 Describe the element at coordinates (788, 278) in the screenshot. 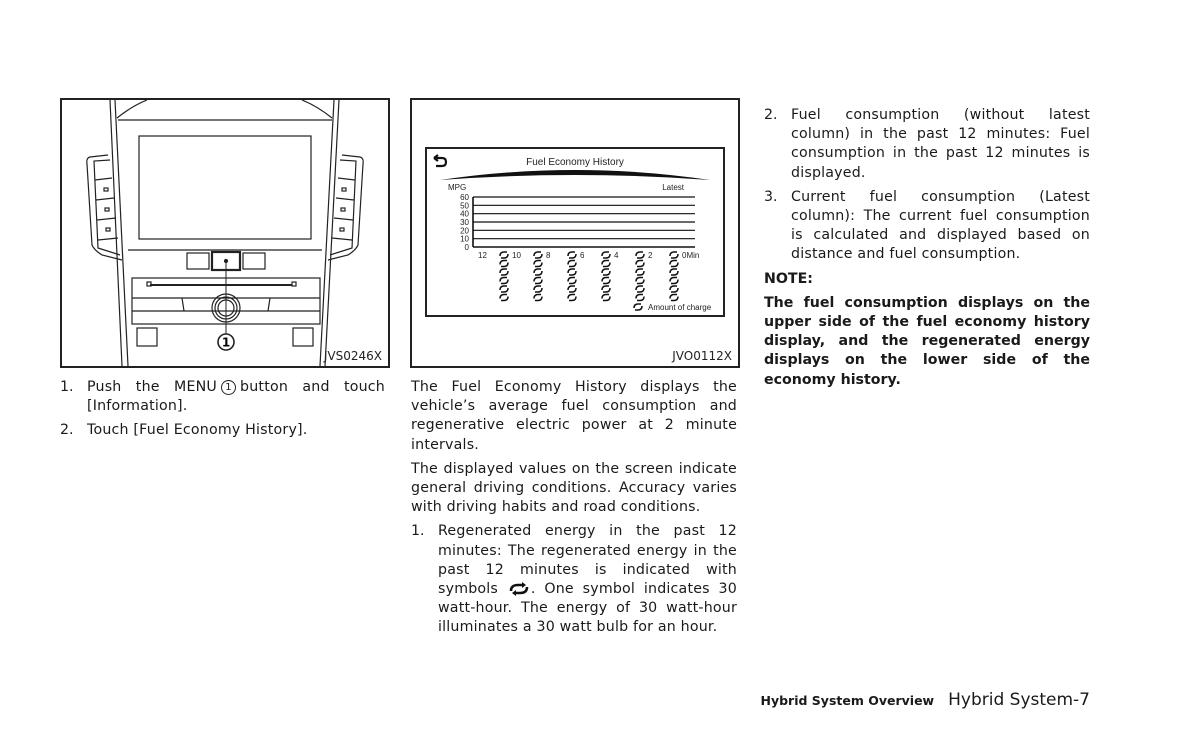

I see `note-heading: NOTE:` at that location.